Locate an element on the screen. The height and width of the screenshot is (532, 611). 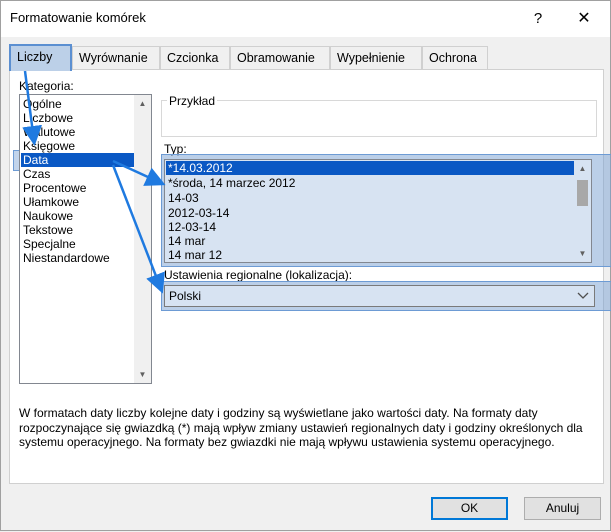
type-item: 12-03-14 is located at coordinates (192, 227).